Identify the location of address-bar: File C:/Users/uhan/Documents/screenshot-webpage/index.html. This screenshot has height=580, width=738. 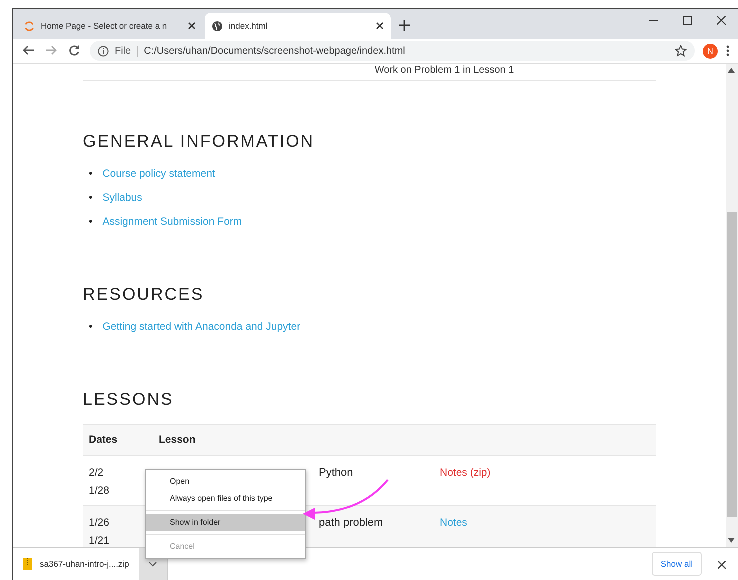
(392, 51).